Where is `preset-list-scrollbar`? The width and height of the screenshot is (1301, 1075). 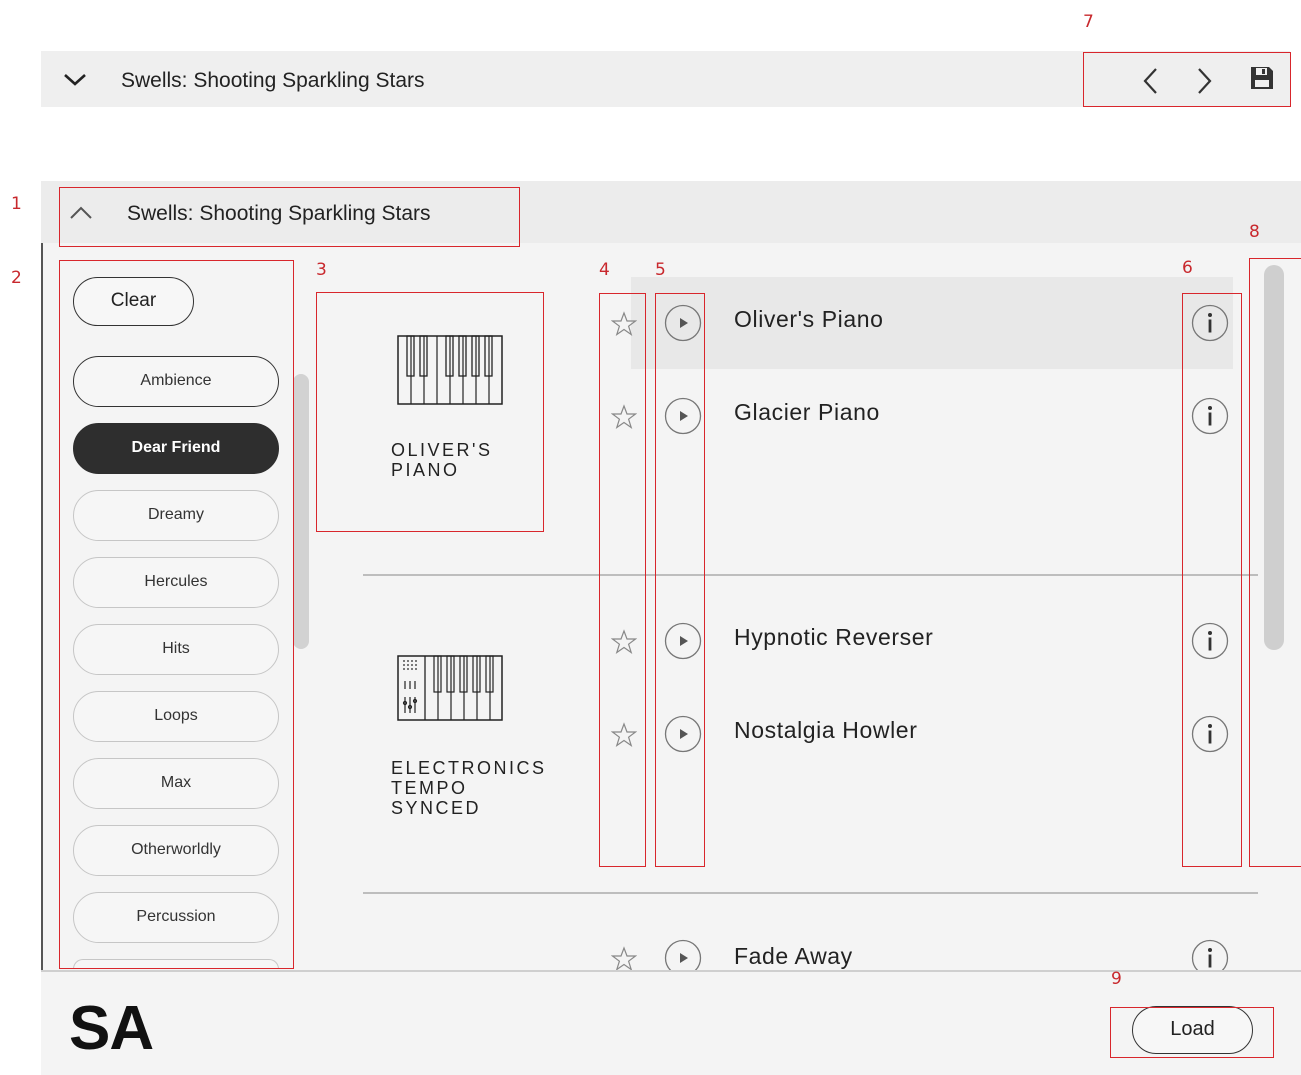 preset-list-scrollbar is located at coordinates (1274, 457).